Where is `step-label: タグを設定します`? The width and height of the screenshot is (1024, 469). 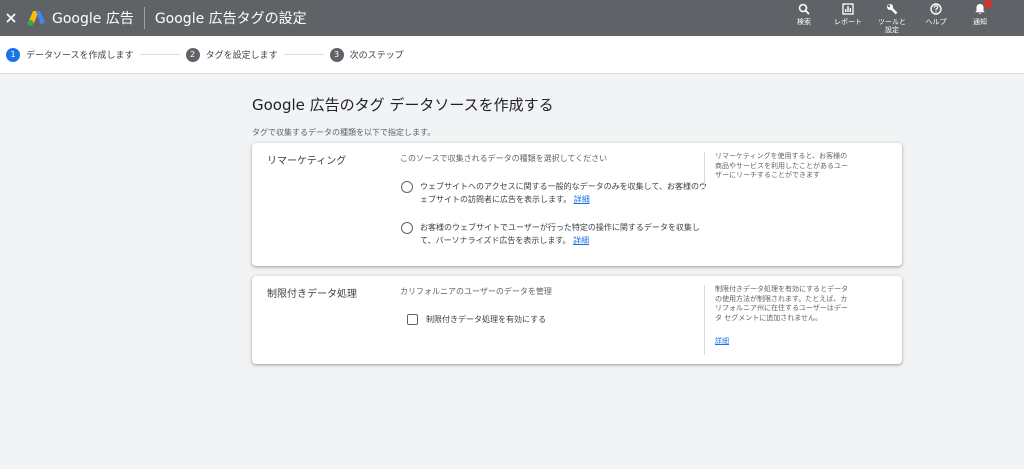
step-label: タグを設定します is located at coordinates (241, 56).